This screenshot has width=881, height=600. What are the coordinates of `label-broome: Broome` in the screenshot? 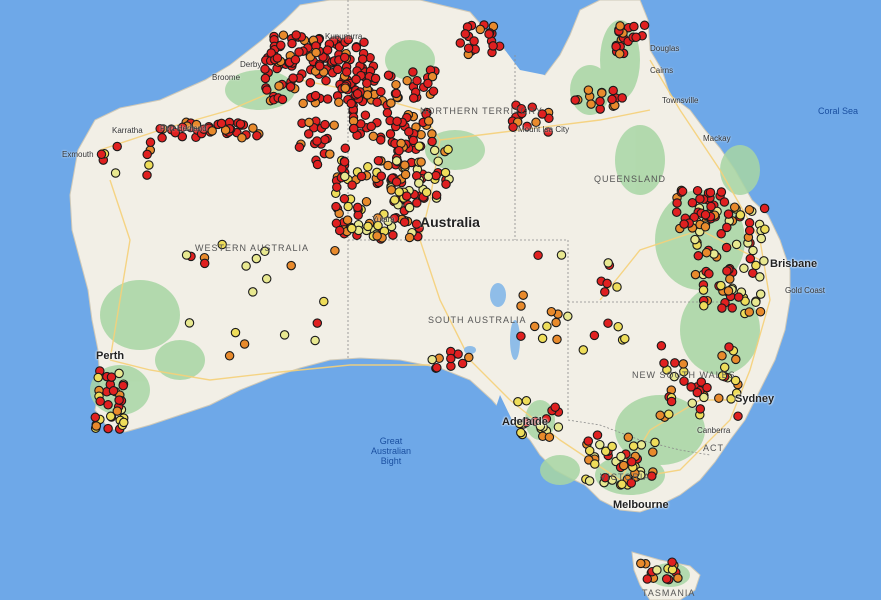 It's located at (226, 77).